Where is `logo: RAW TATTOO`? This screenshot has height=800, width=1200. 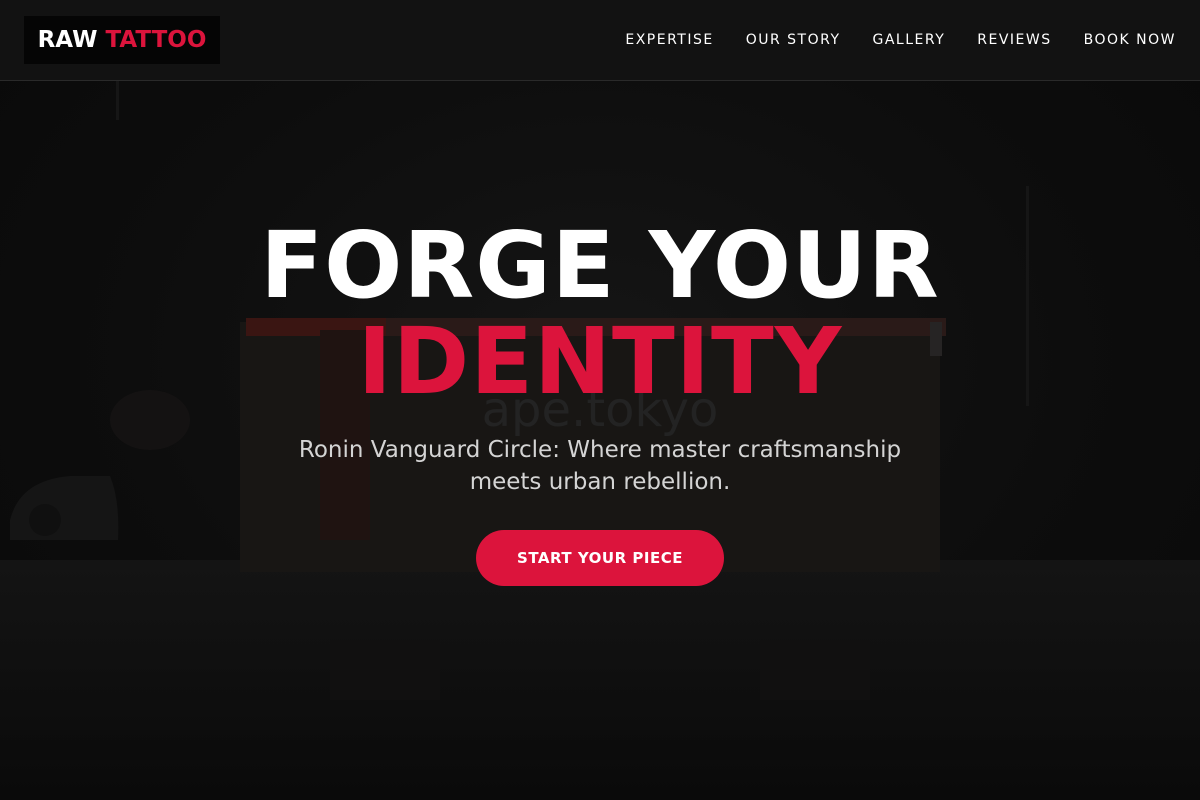 logo: RAW TATTOO is located at coordinates (122, 40).